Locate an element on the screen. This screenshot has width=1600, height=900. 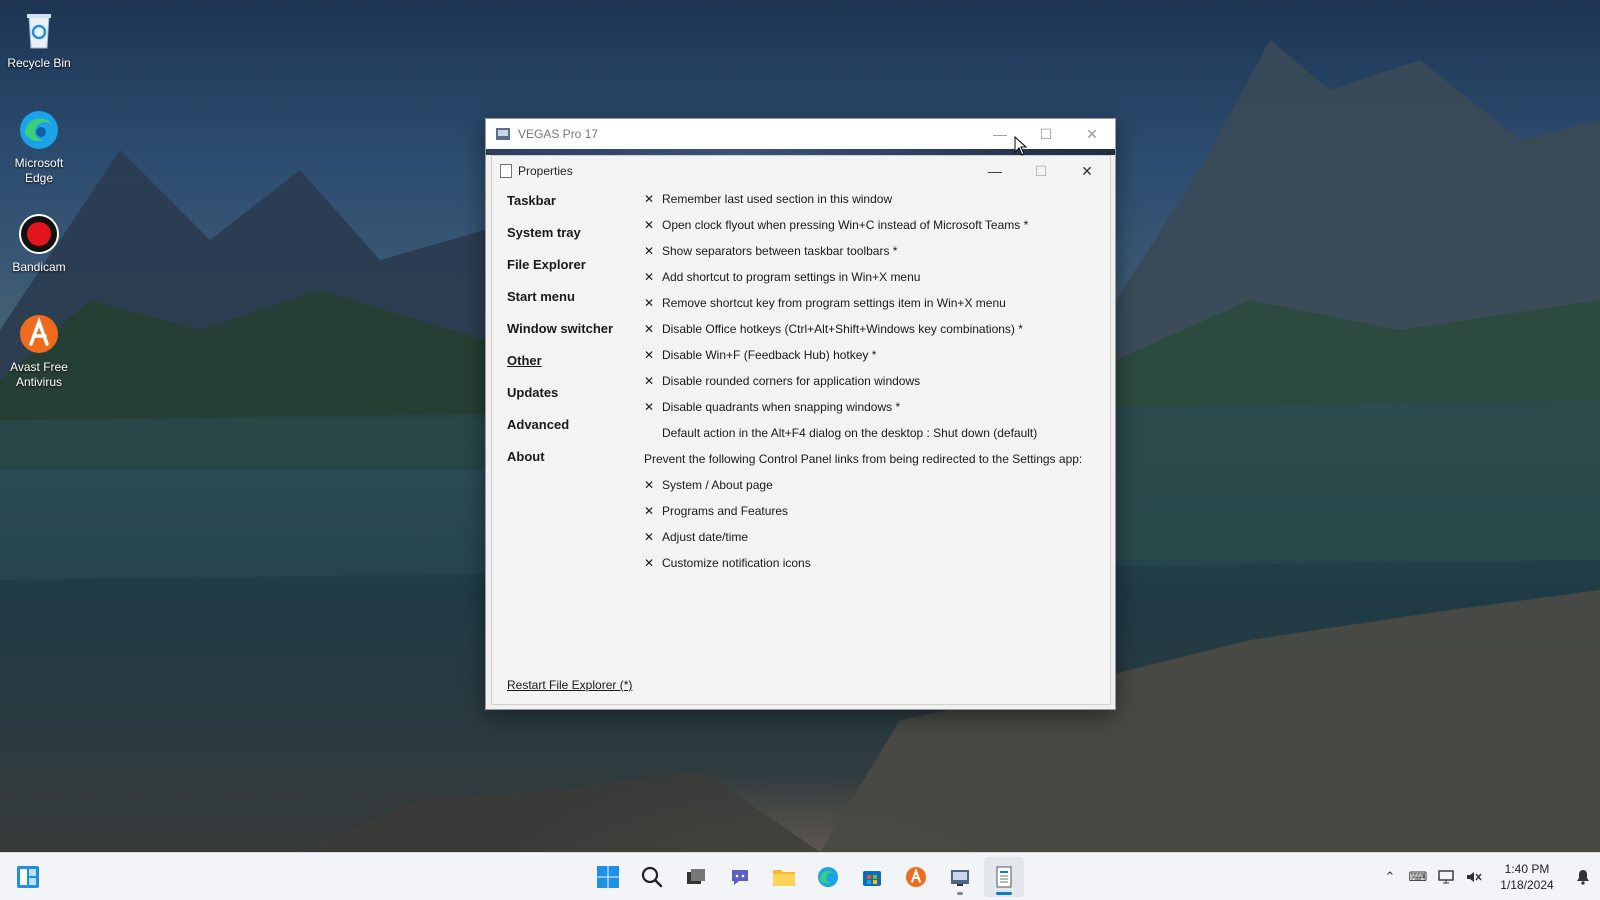
desktop-icon-label: Microsoft Edge is located at coordinates (39, 170).